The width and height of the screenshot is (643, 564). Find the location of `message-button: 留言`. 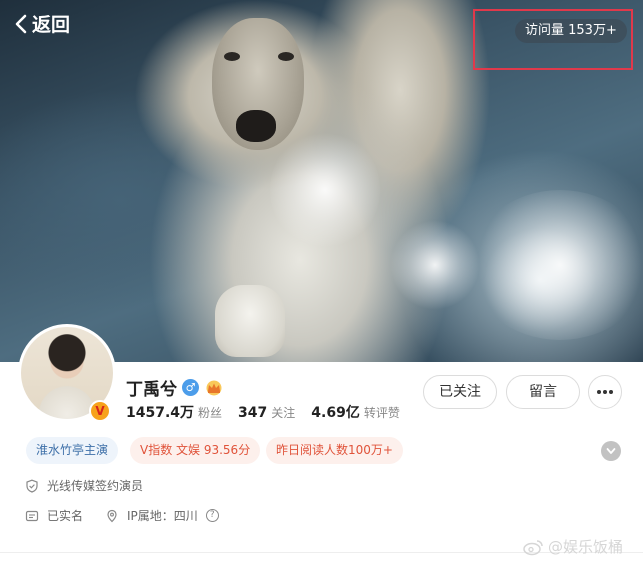

message-button: 留言 is located at coordinates (543, 392).